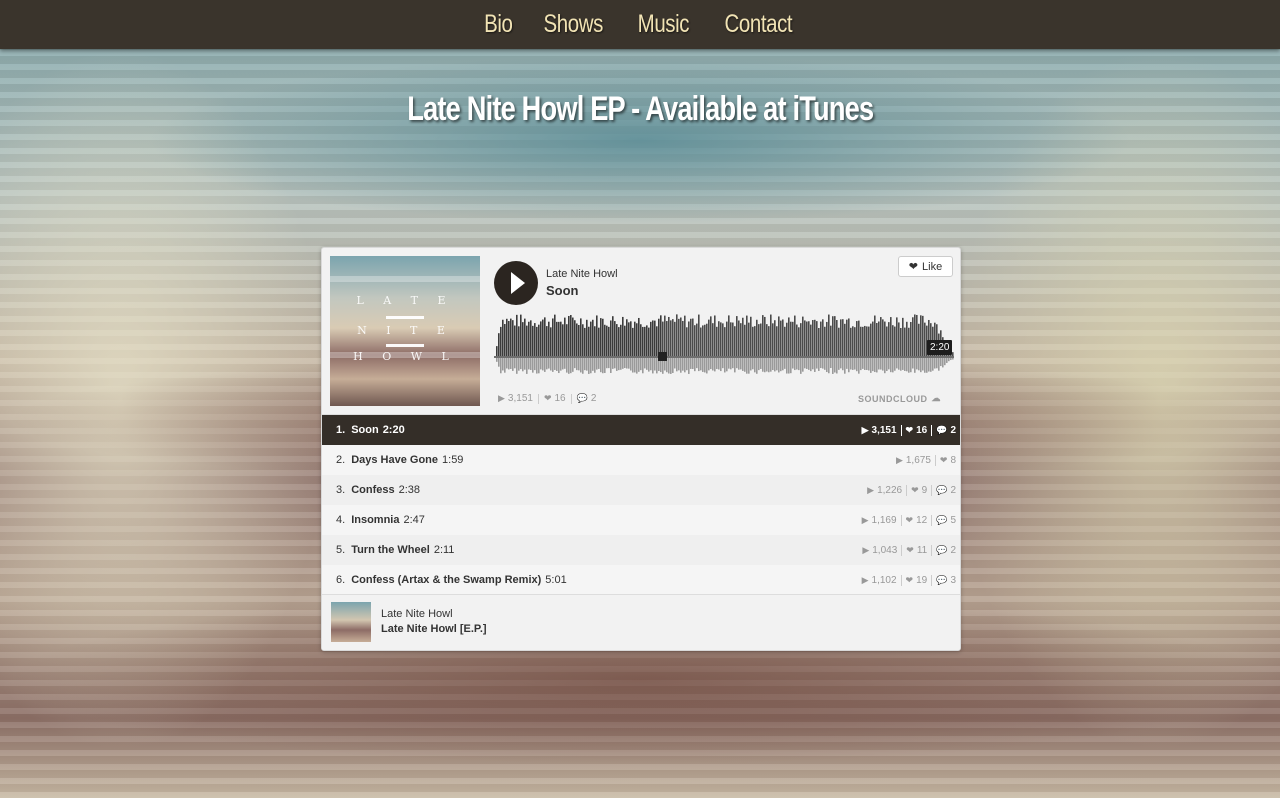 The height and width of the screenshot is (798, 1280). What do you see at coordinates (641, 490) in the screenshot?
I see `track-row: 3. Confess 2:38 ▶ 1,226 ❤ 9 💬 2` at bounding box center [641, 490].